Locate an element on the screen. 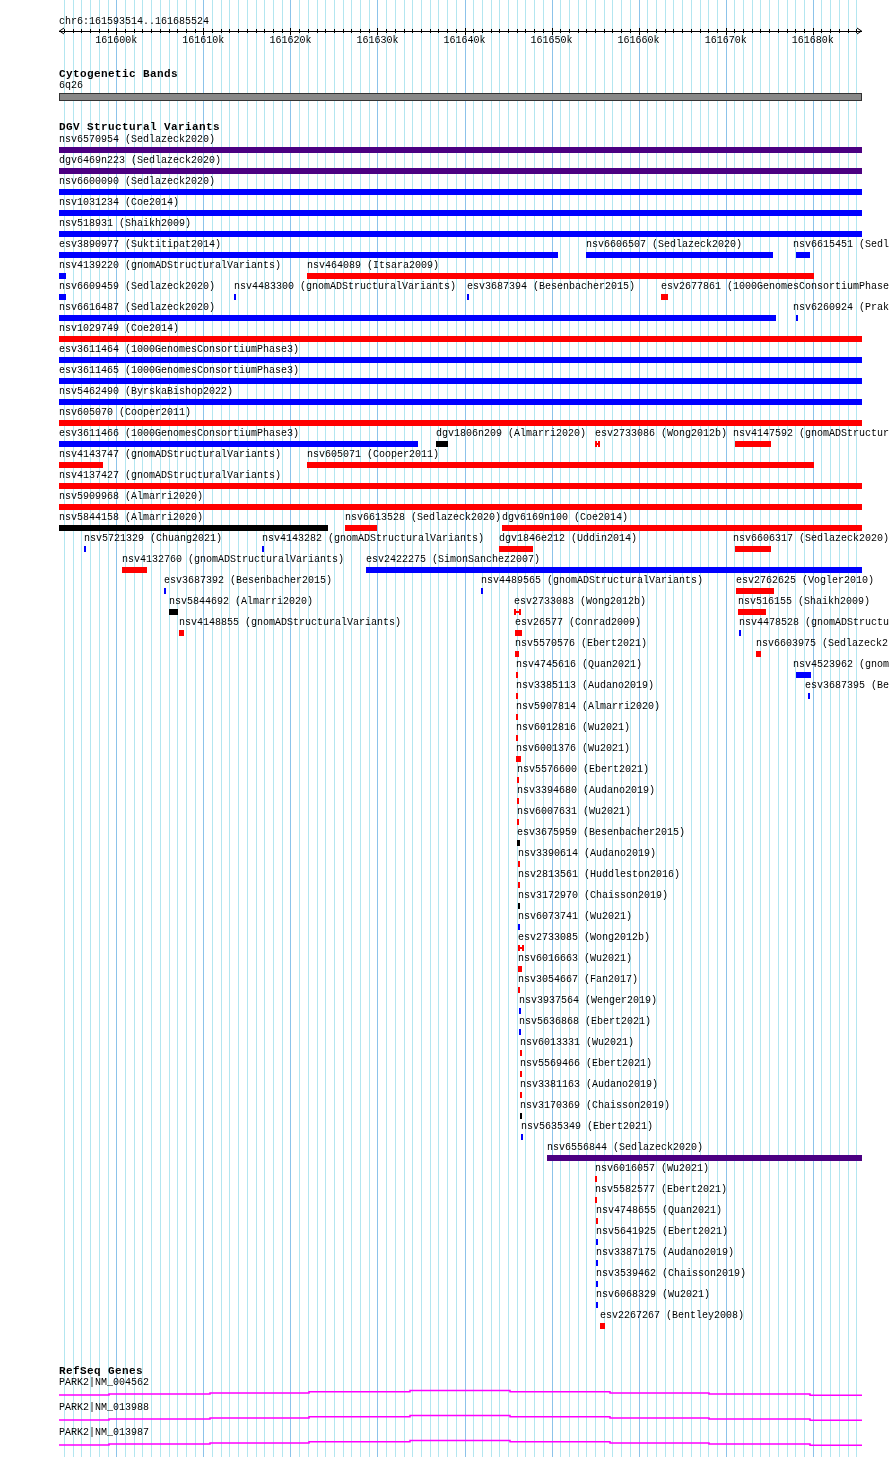 This screenshot has height=1457, width=890. variant-label: nsv4748655 (Quan2021) is located at coordinates (659, 1210).